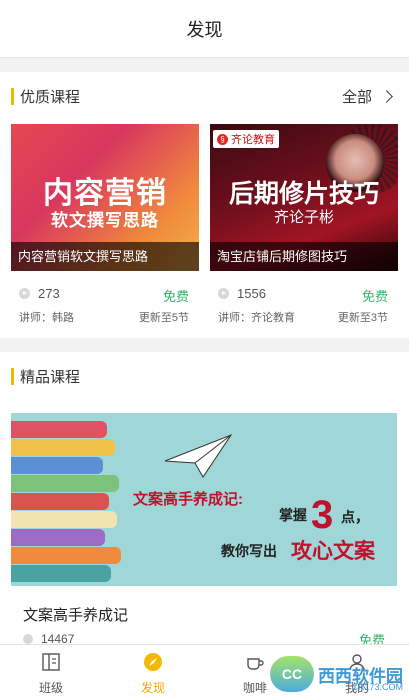 The width and height of the screenshot is (409, 700). I want to click on book-icon, so click(51, 662).